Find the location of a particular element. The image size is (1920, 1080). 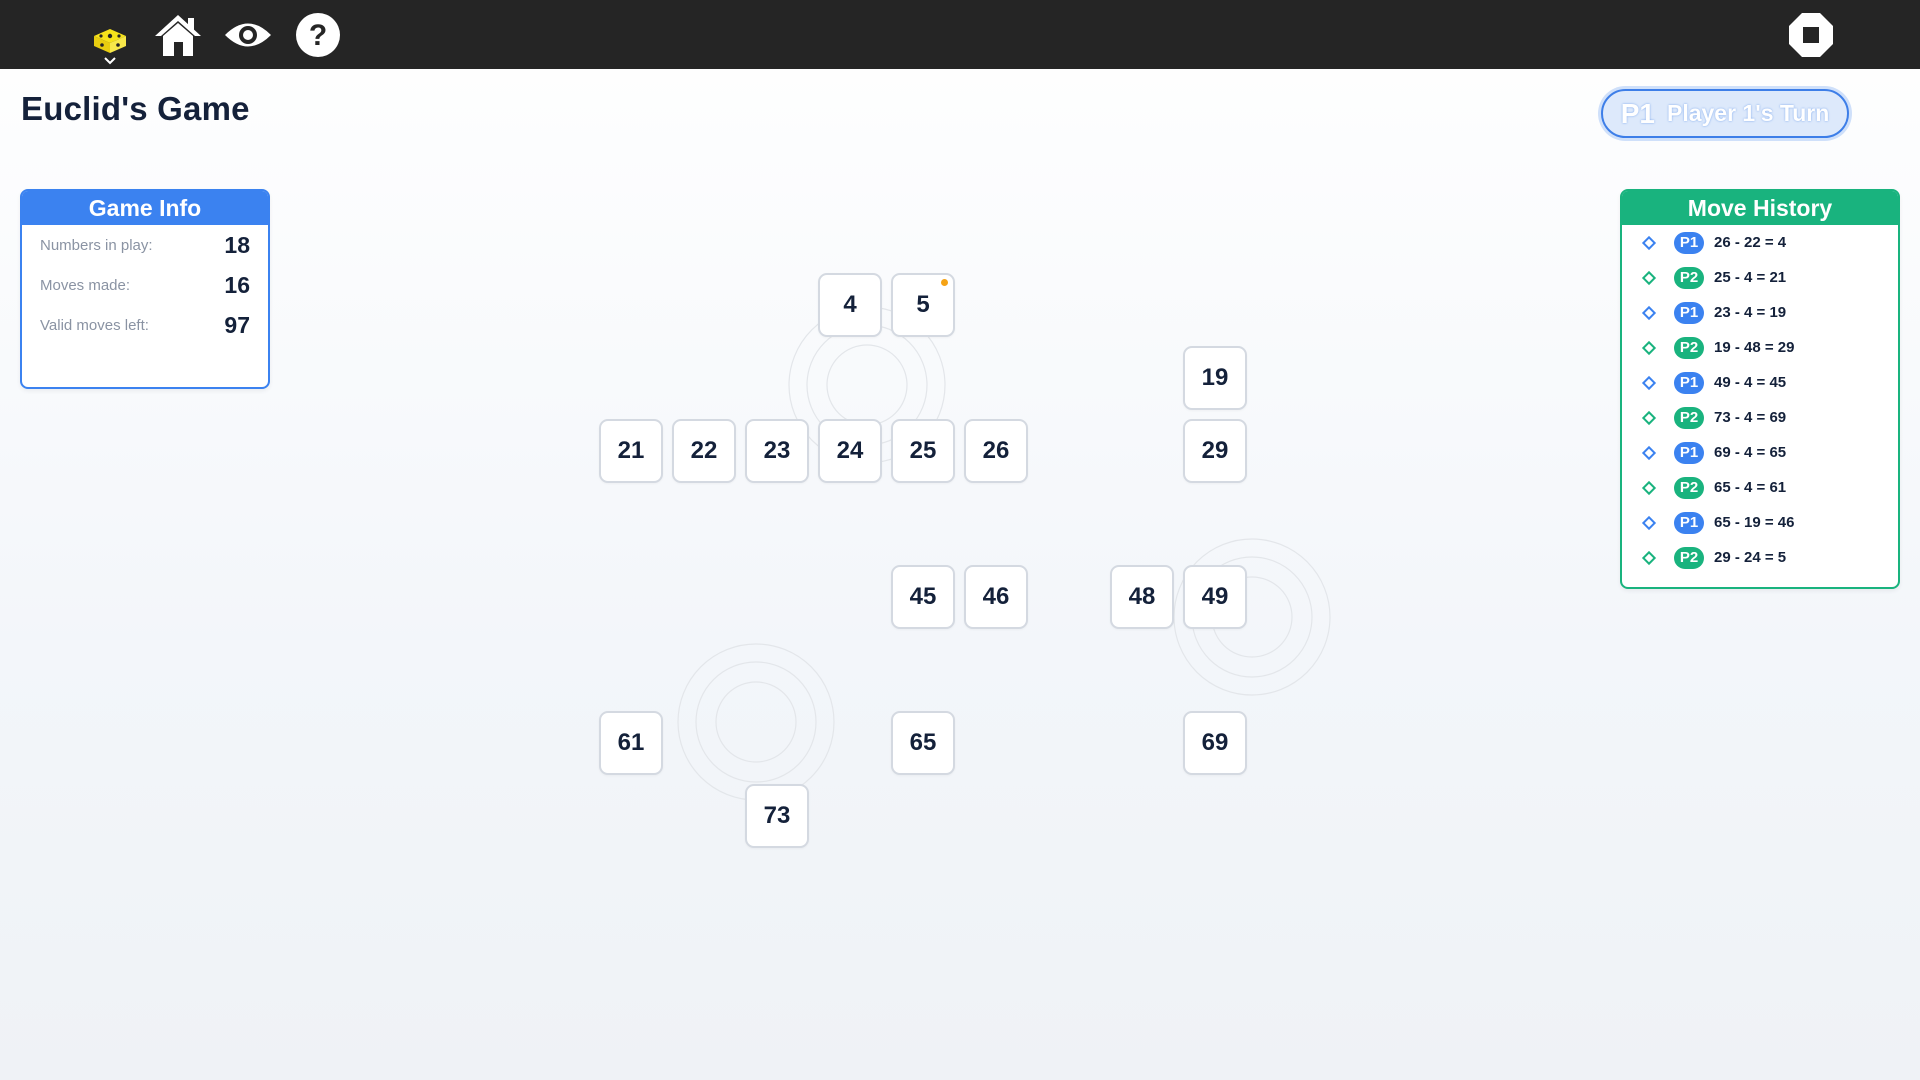

tile-number: 73 is located at coordinates (777, 815).